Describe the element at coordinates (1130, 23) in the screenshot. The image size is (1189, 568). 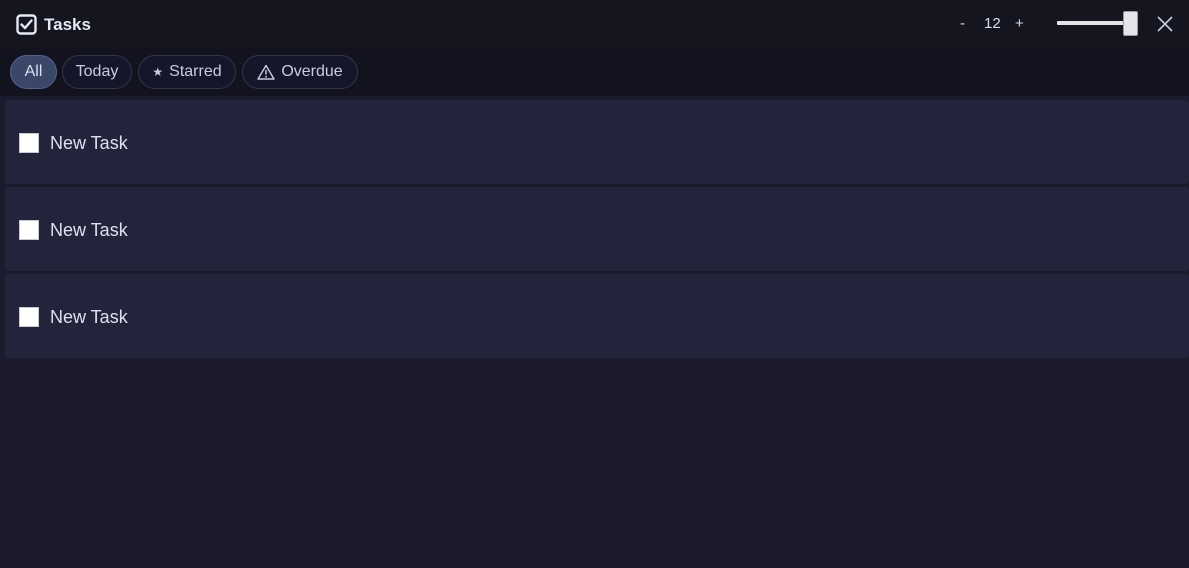
I see `slider-thumb` at that location.